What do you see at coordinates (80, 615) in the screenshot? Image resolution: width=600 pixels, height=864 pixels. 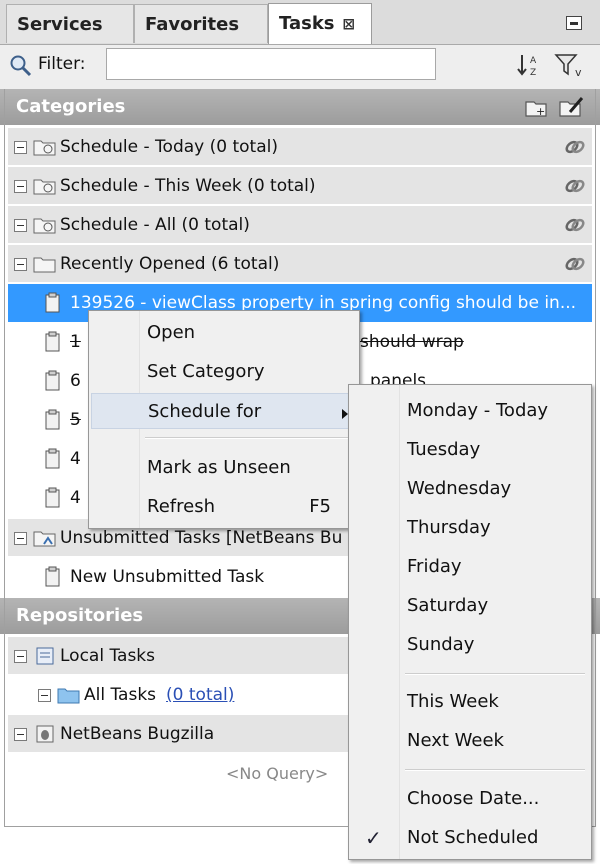 I see `section-title: Repositories` at bounding box center [80, 615].